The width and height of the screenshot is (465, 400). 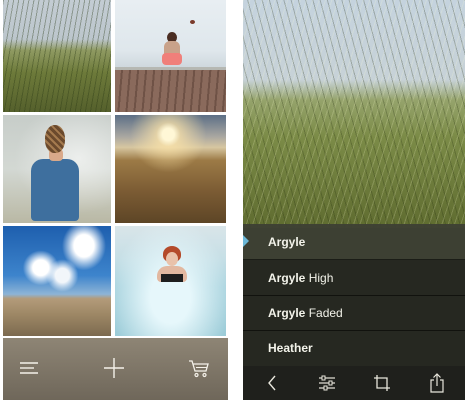 I want to click on girl-figure, so click(x=172, y=50).